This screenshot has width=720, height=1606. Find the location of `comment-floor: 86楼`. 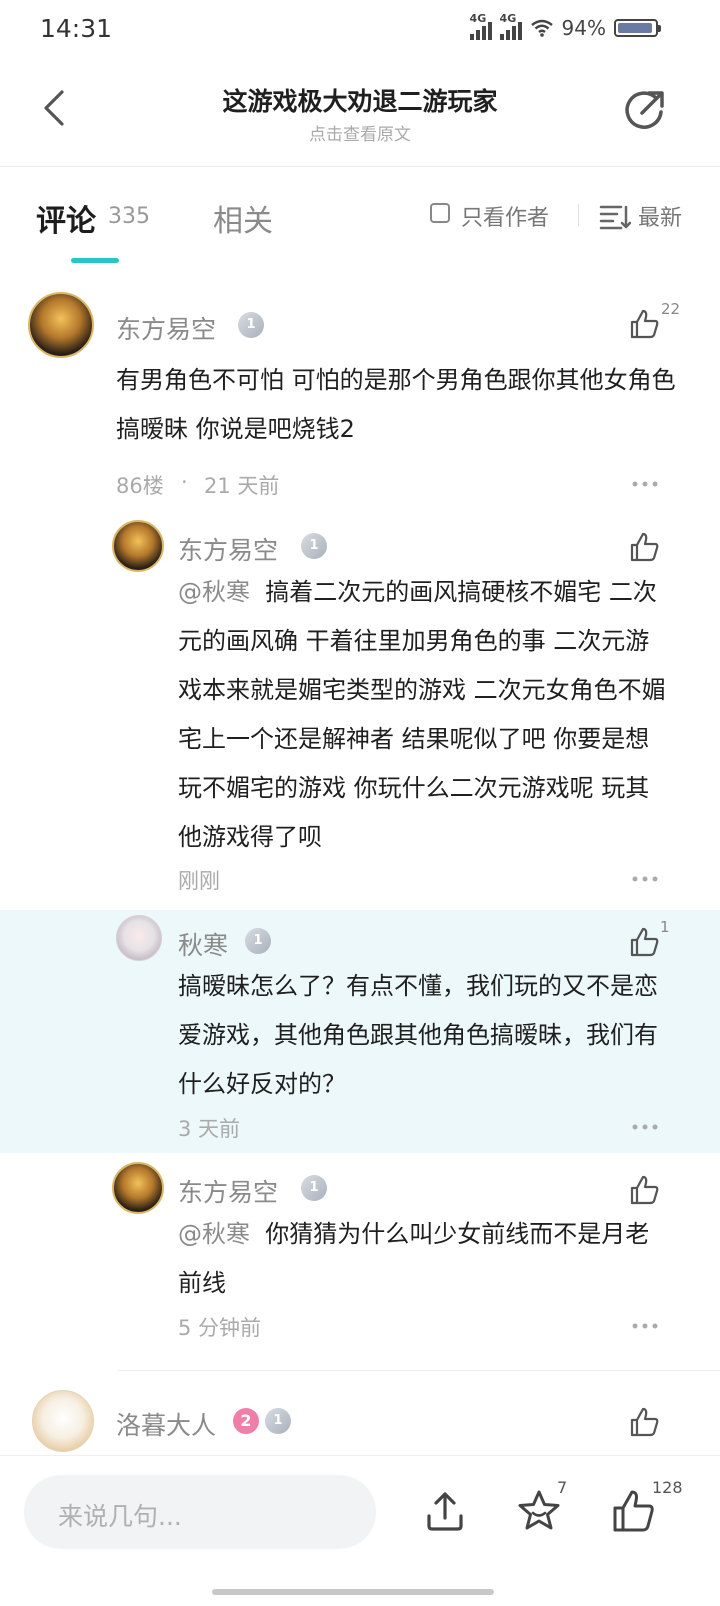

comment-floor: 86楼 is located at coordinates (140, 486).